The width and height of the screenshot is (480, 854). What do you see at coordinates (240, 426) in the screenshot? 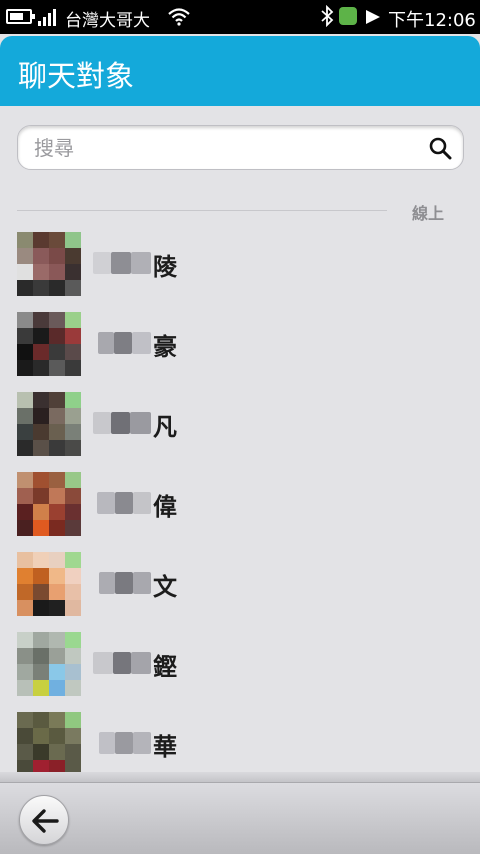
I see `contact-item: 凡` at bounding box center [240, 426].